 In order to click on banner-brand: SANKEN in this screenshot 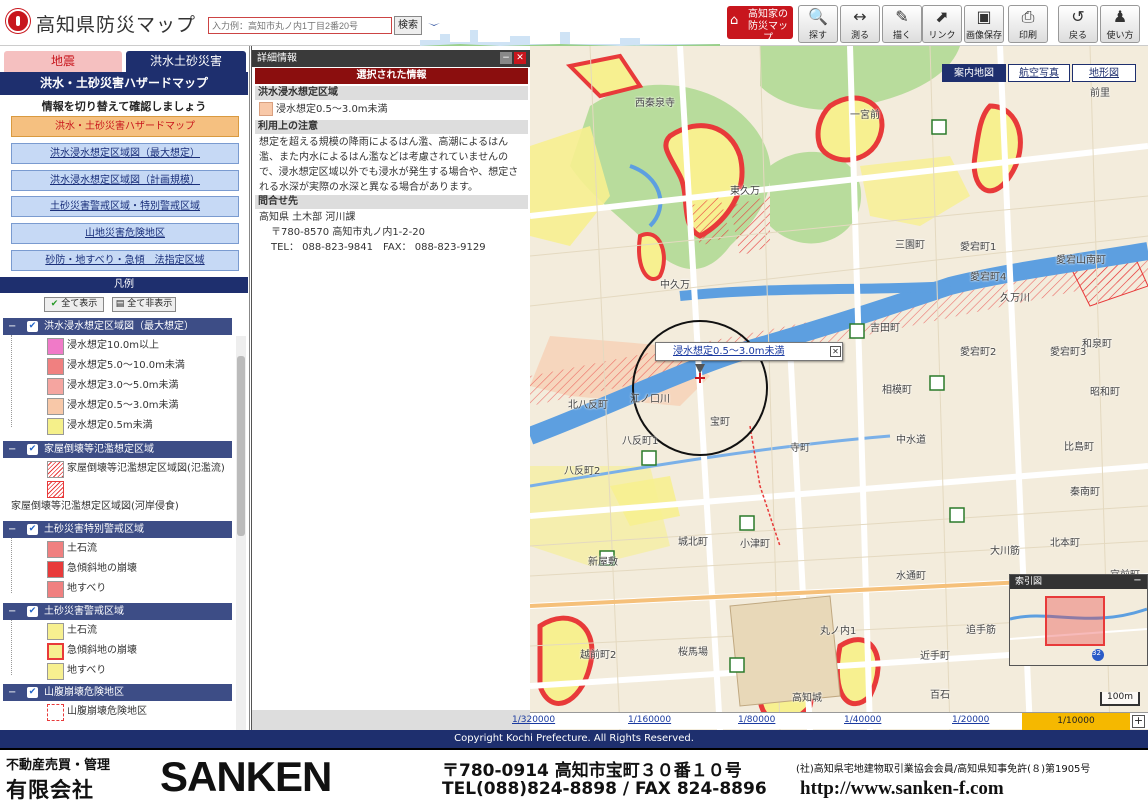, I will do `click(246, 776)`.